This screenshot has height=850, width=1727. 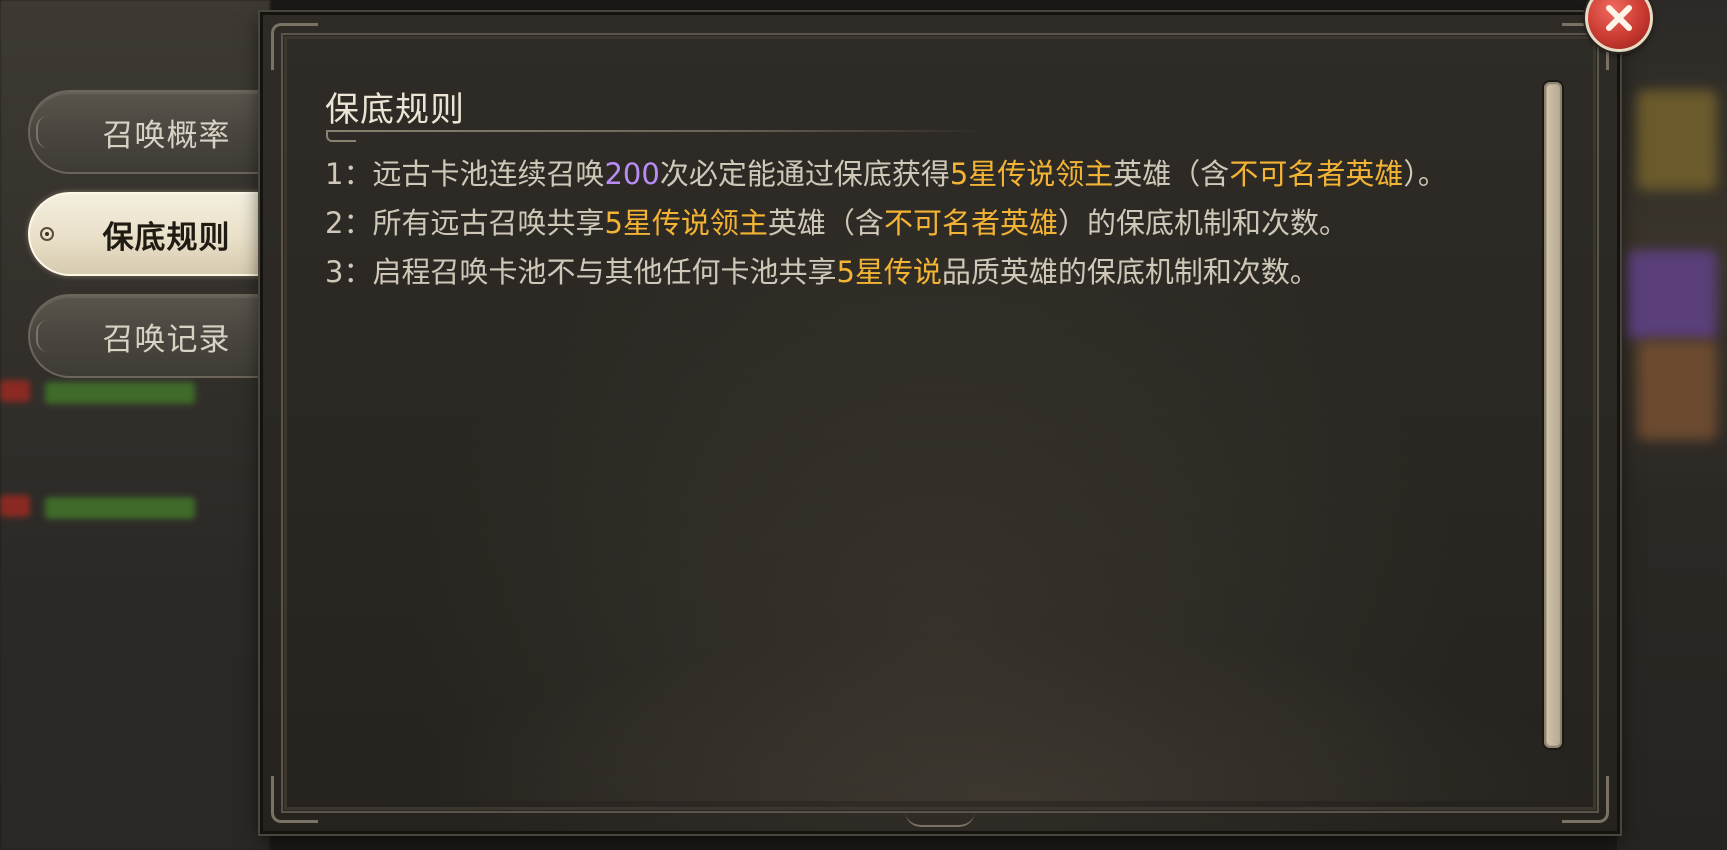 I want to click on tab-summon-history: 召唤记录, so click(x=145, y=336).